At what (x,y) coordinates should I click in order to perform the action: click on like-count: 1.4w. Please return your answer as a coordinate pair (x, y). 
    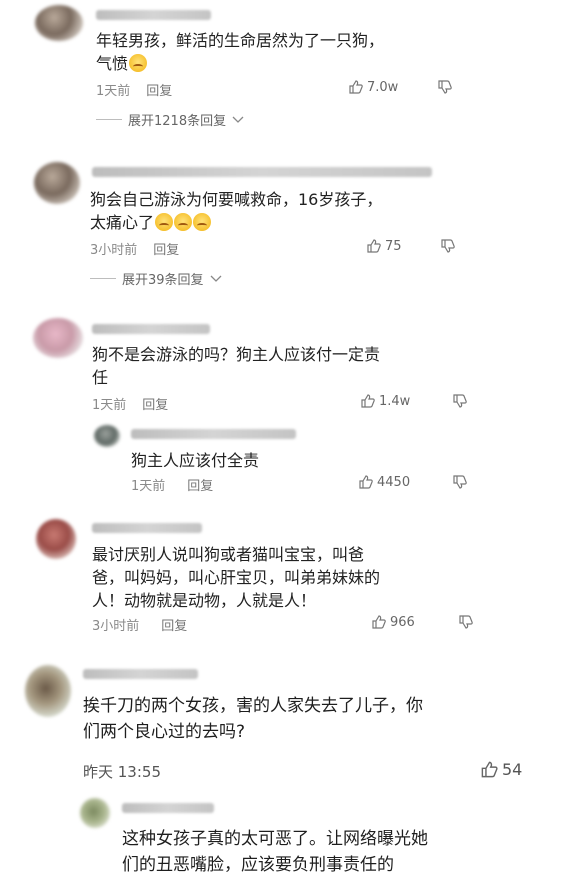
    Looking at the image, I should click on (395, 401).